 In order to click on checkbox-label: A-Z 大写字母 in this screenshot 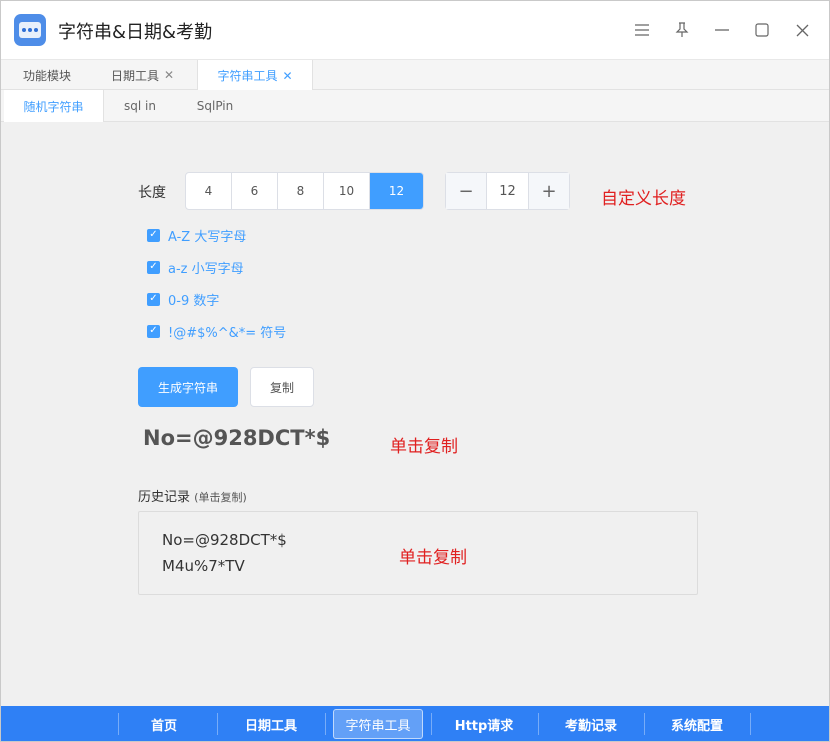, I will do `click(207, 237)`.